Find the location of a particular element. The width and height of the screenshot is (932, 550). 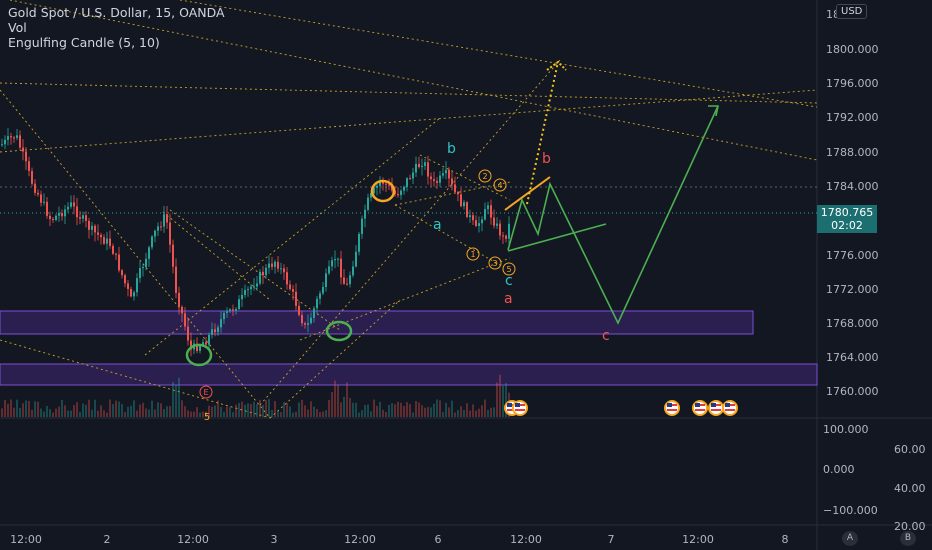

zone-upper is located at coordinates (377, 322).